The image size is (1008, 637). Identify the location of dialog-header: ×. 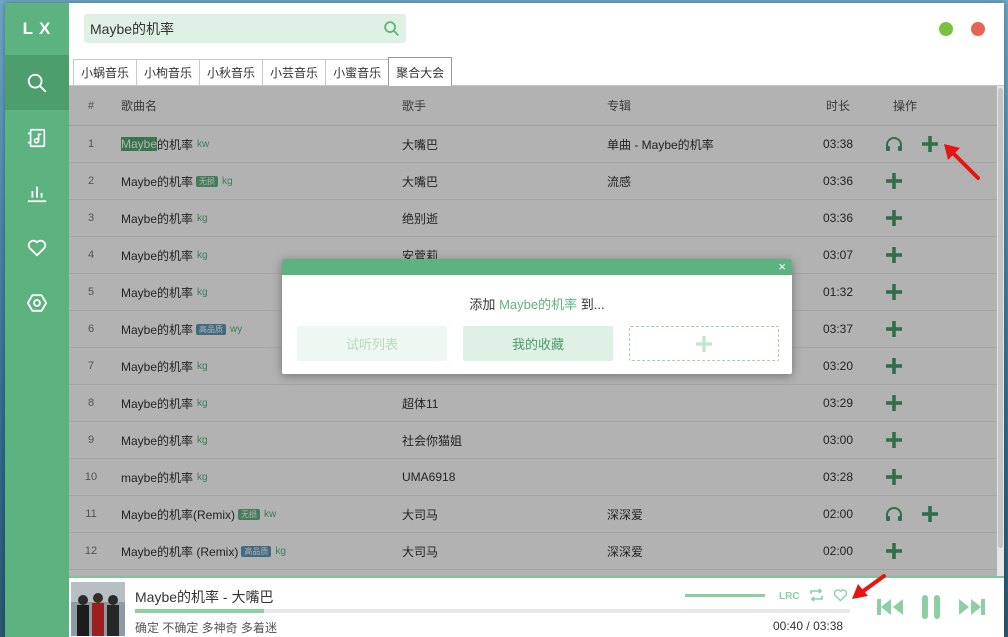
(537, 267).